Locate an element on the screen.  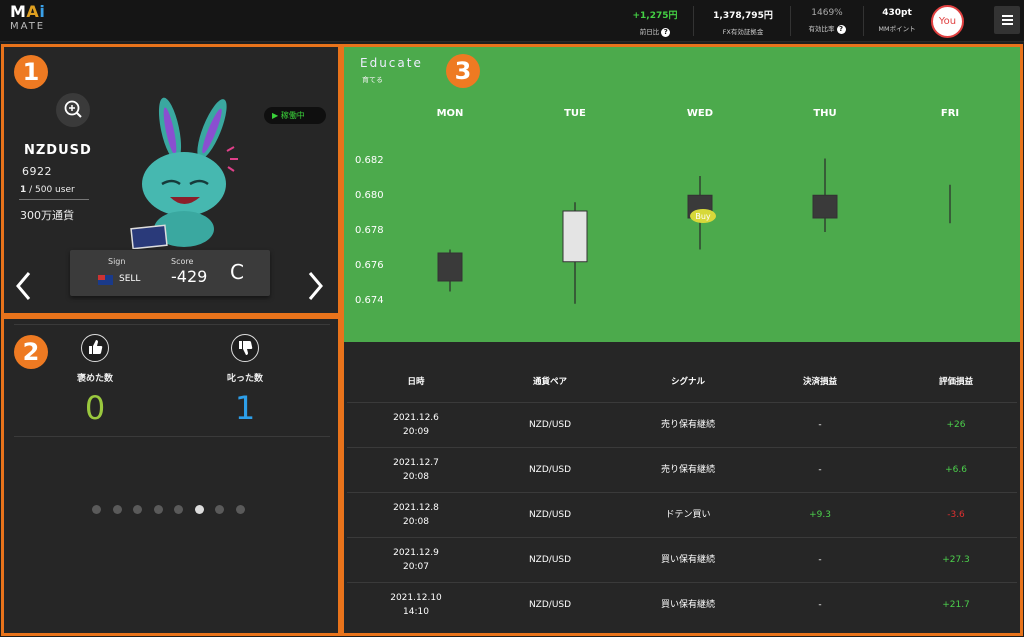
praised-count: 0 is located at coordinates (95, 408).